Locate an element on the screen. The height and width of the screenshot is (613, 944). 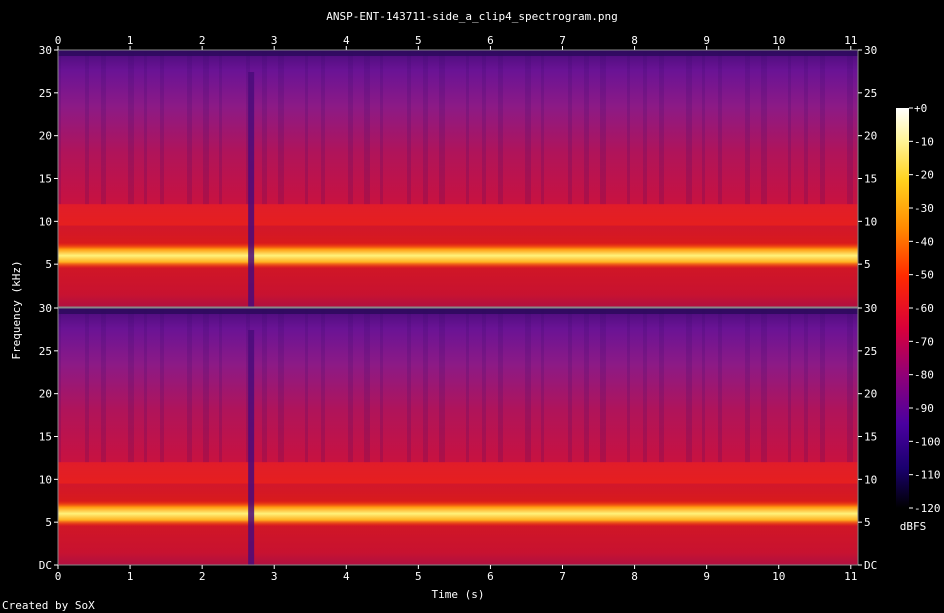
x-tick-label-top: 4 is located at coordinates (346, 40).